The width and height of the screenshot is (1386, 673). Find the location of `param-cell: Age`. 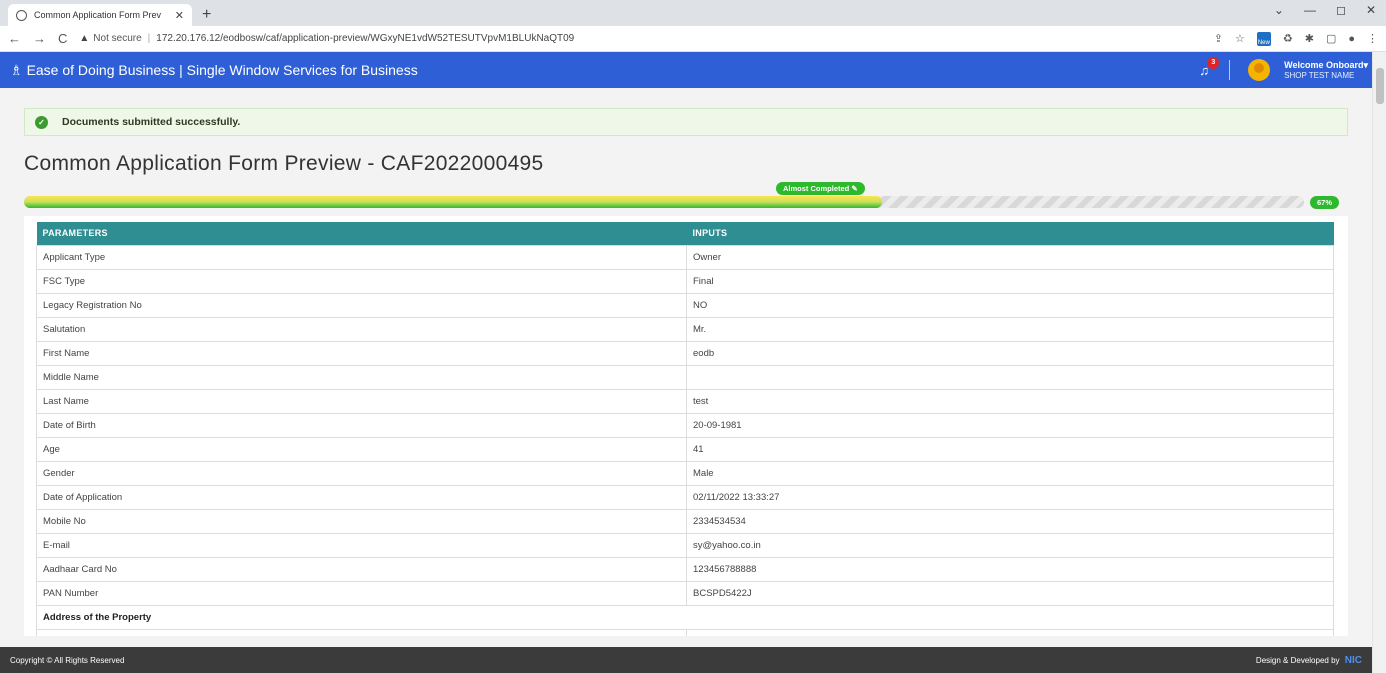

param-cell: Age is located at coordinates (361, 449).